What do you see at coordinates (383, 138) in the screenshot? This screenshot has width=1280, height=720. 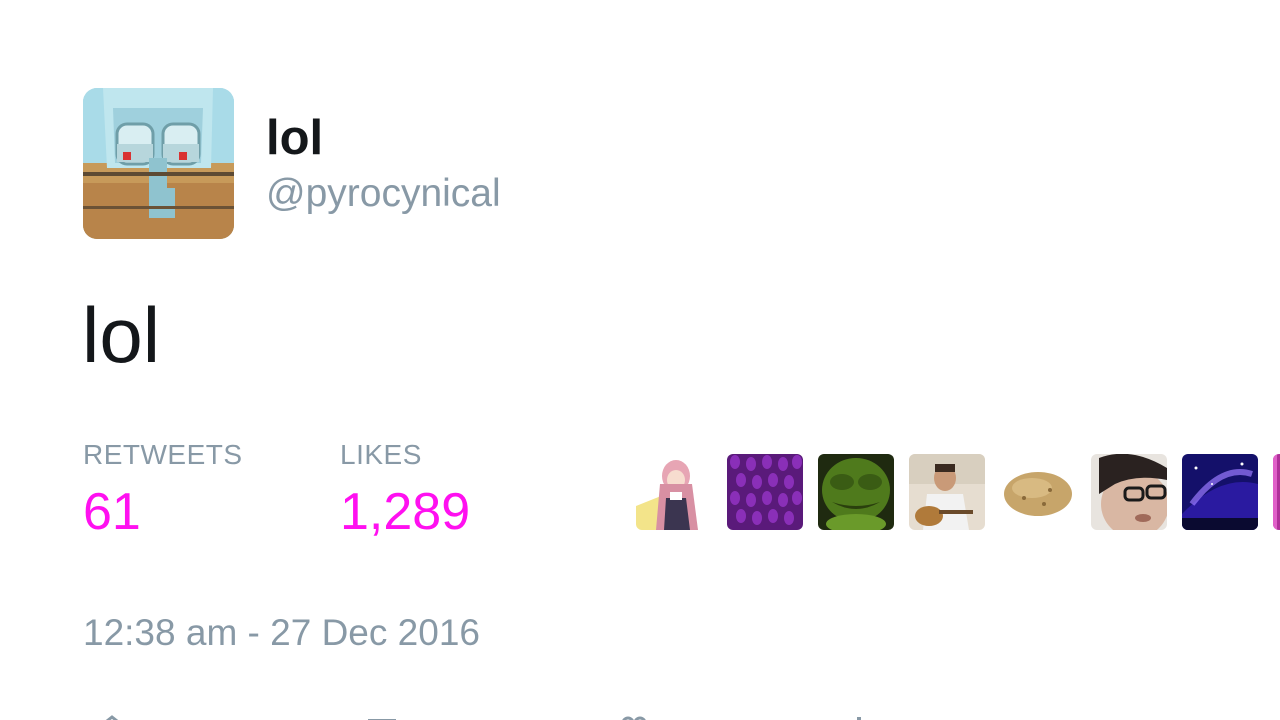 I see `display-name: lol` at bounding box center [383, 138].